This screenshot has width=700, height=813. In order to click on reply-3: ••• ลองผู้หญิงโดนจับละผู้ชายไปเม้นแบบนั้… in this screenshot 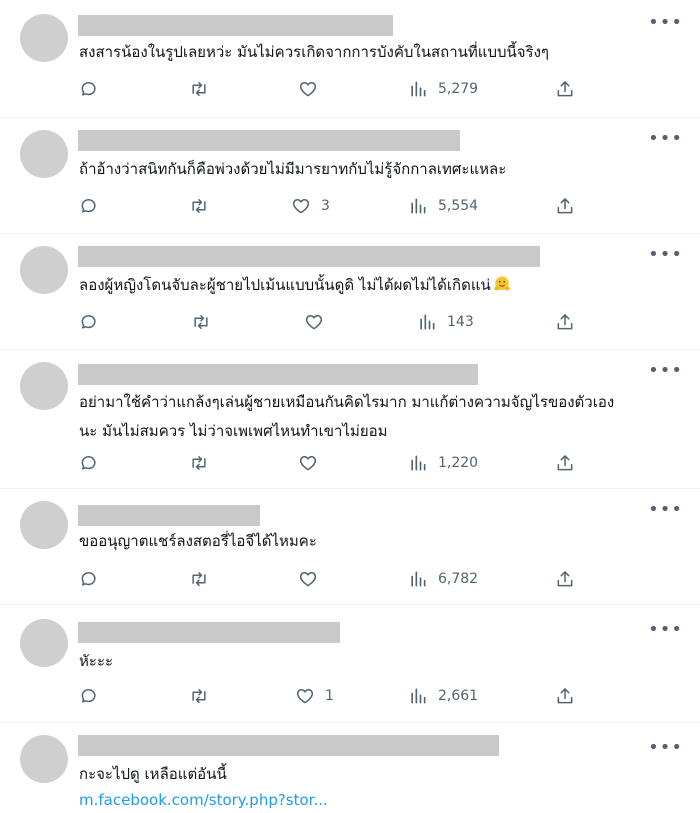, I will do `click(350, 291)`.